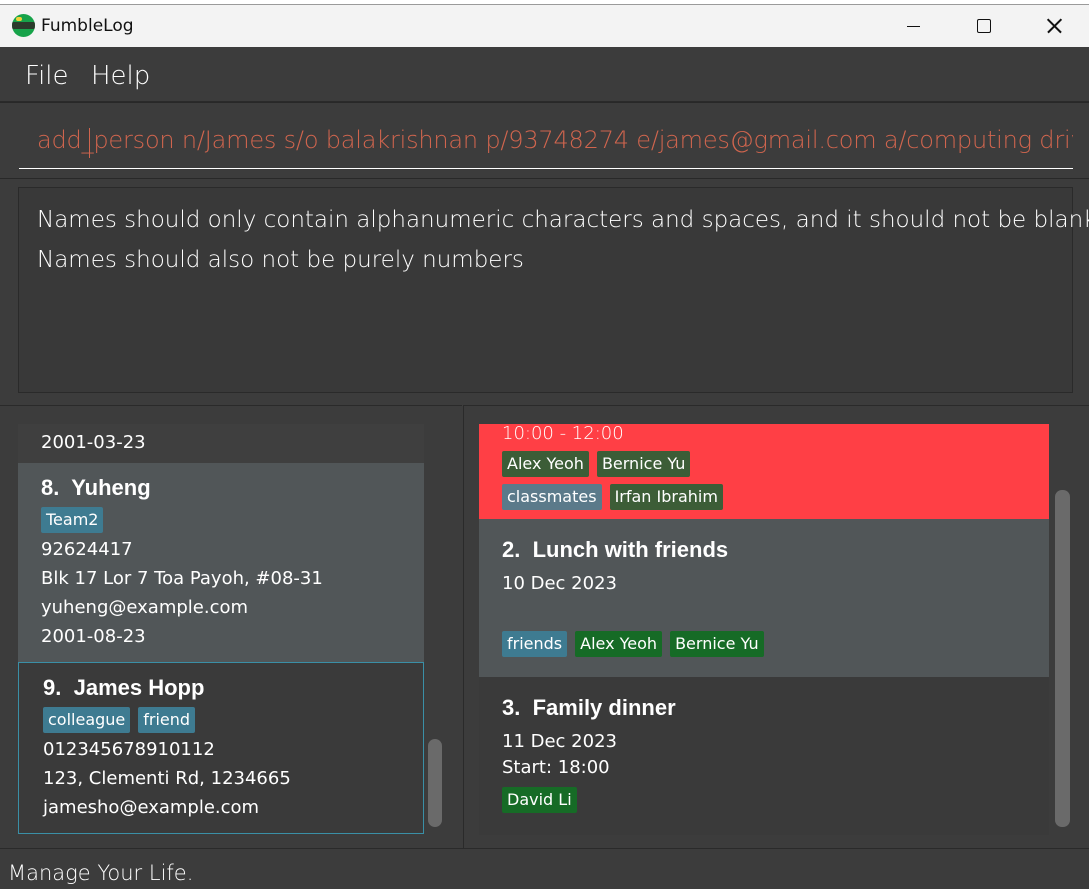 Image resolution: width=1089 pixels, height=889 pixels. I want to click on person-name: 9. James Hopp, so click(124, 687).